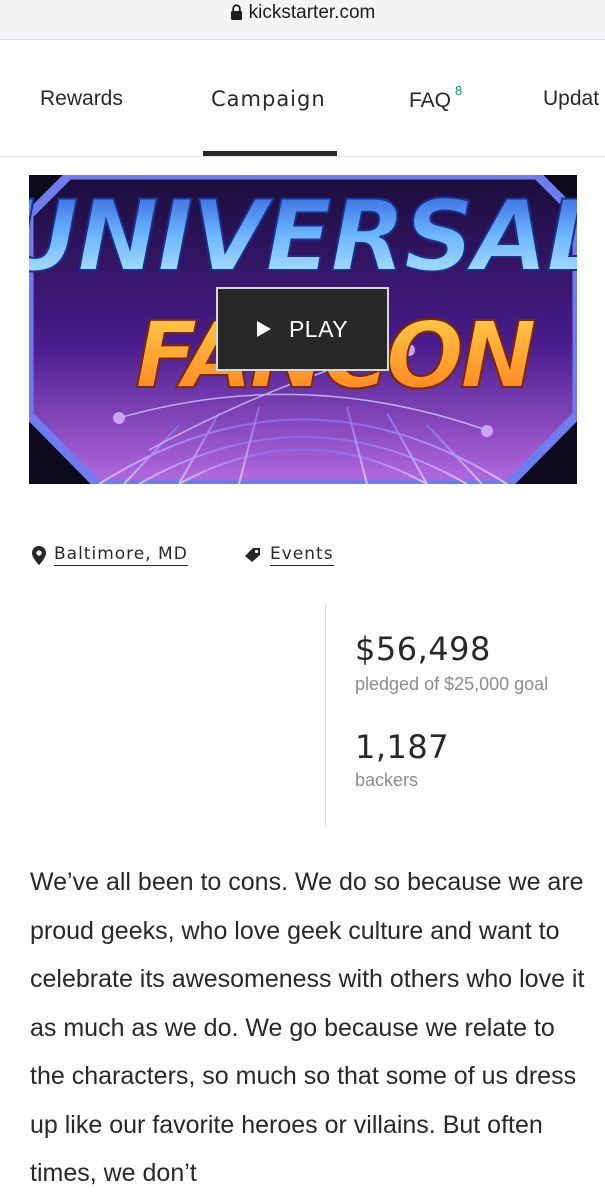  I want to click on tab-campaign: Campaign, so click(268, 99).